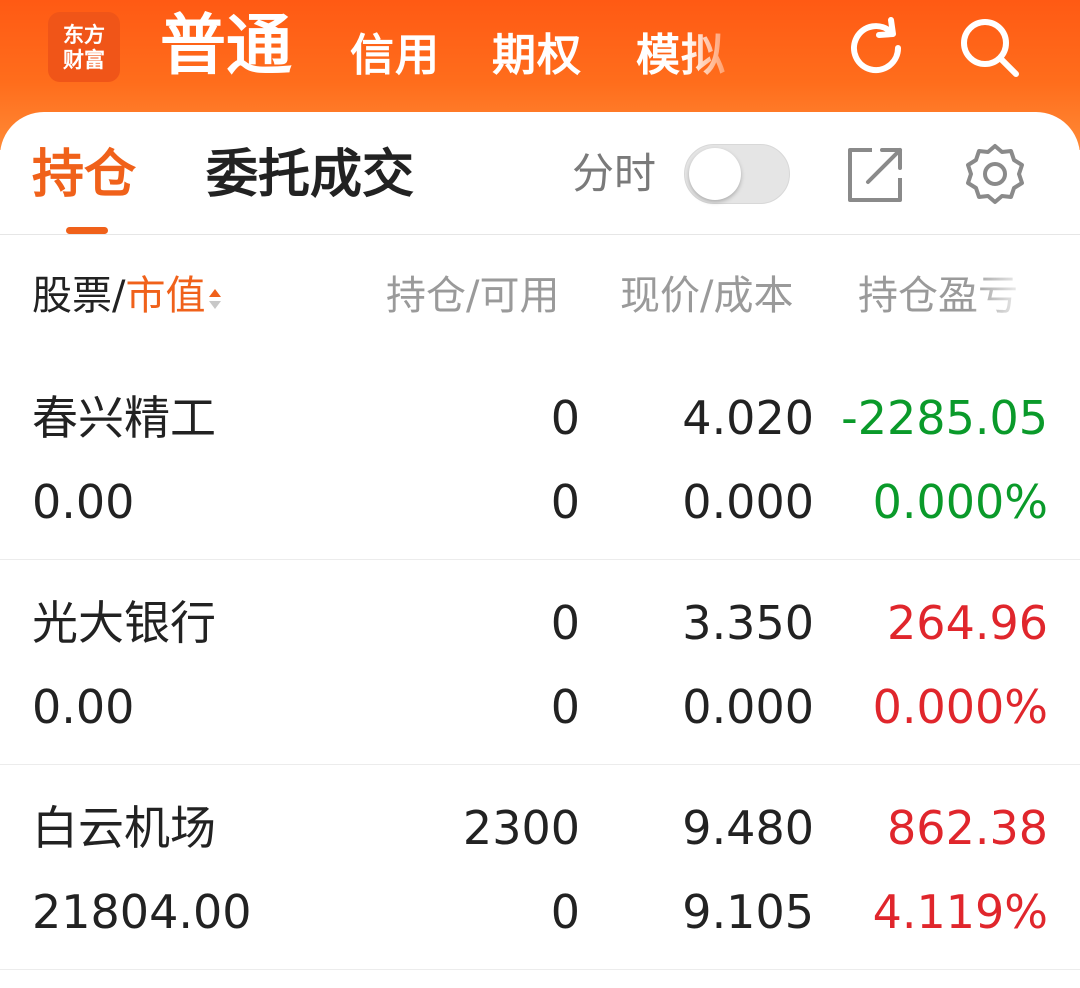  I want to click on tab-orders-trades: 委托成交, so click(310, 175).